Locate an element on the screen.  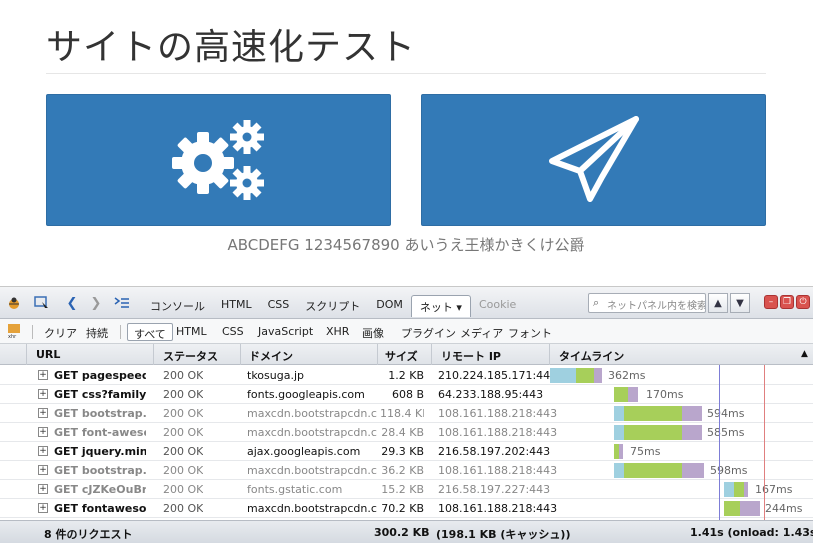
filter-css: CSS is located at coordinates (233, 332).